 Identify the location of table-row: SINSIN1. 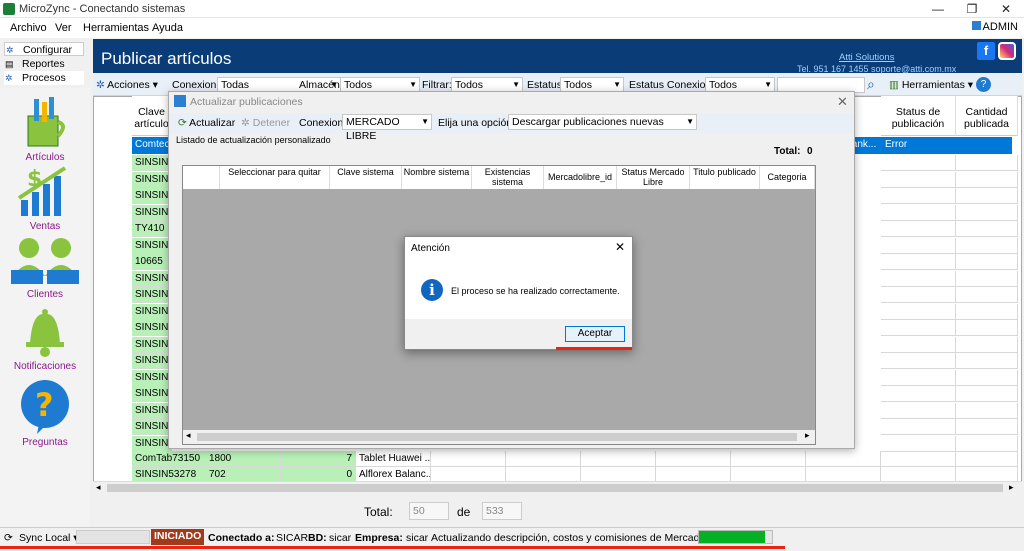
(152, 443).